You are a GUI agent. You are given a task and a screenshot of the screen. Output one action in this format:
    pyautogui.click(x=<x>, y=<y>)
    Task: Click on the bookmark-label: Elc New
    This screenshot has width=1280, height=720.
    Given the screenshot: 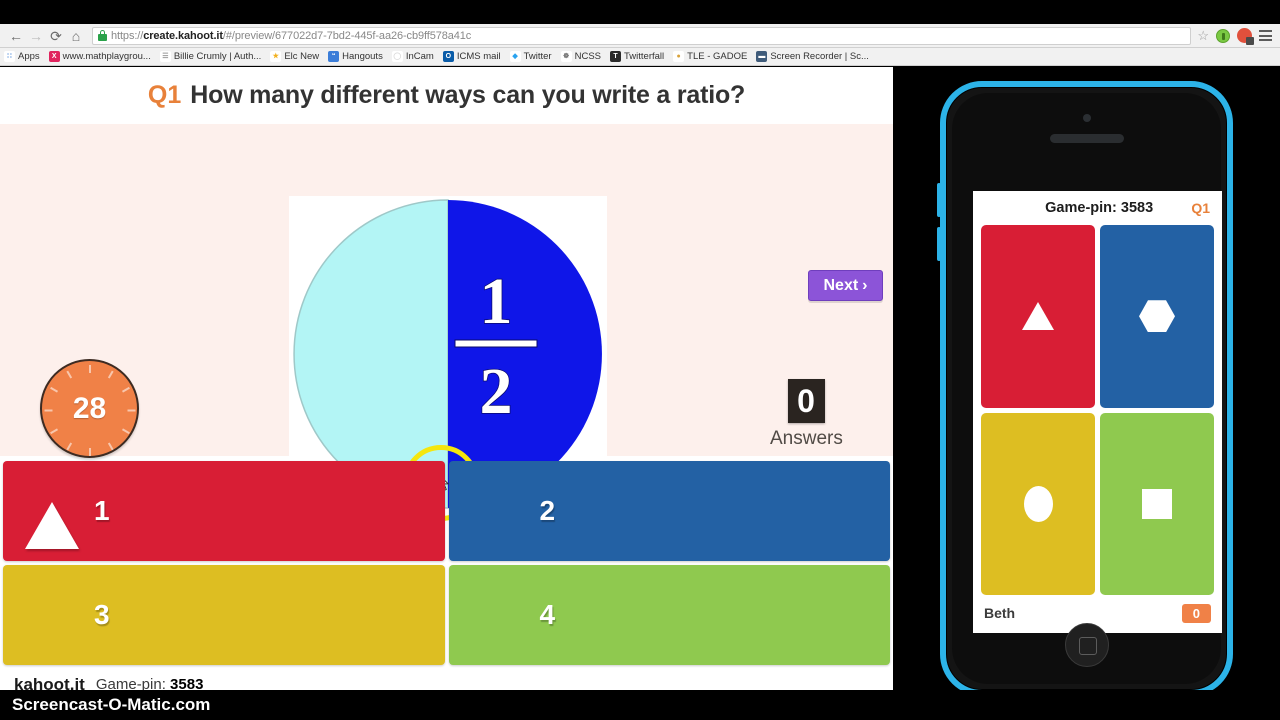 What is the action you would take?
    pyautogui.click(x=302, y=56)
    